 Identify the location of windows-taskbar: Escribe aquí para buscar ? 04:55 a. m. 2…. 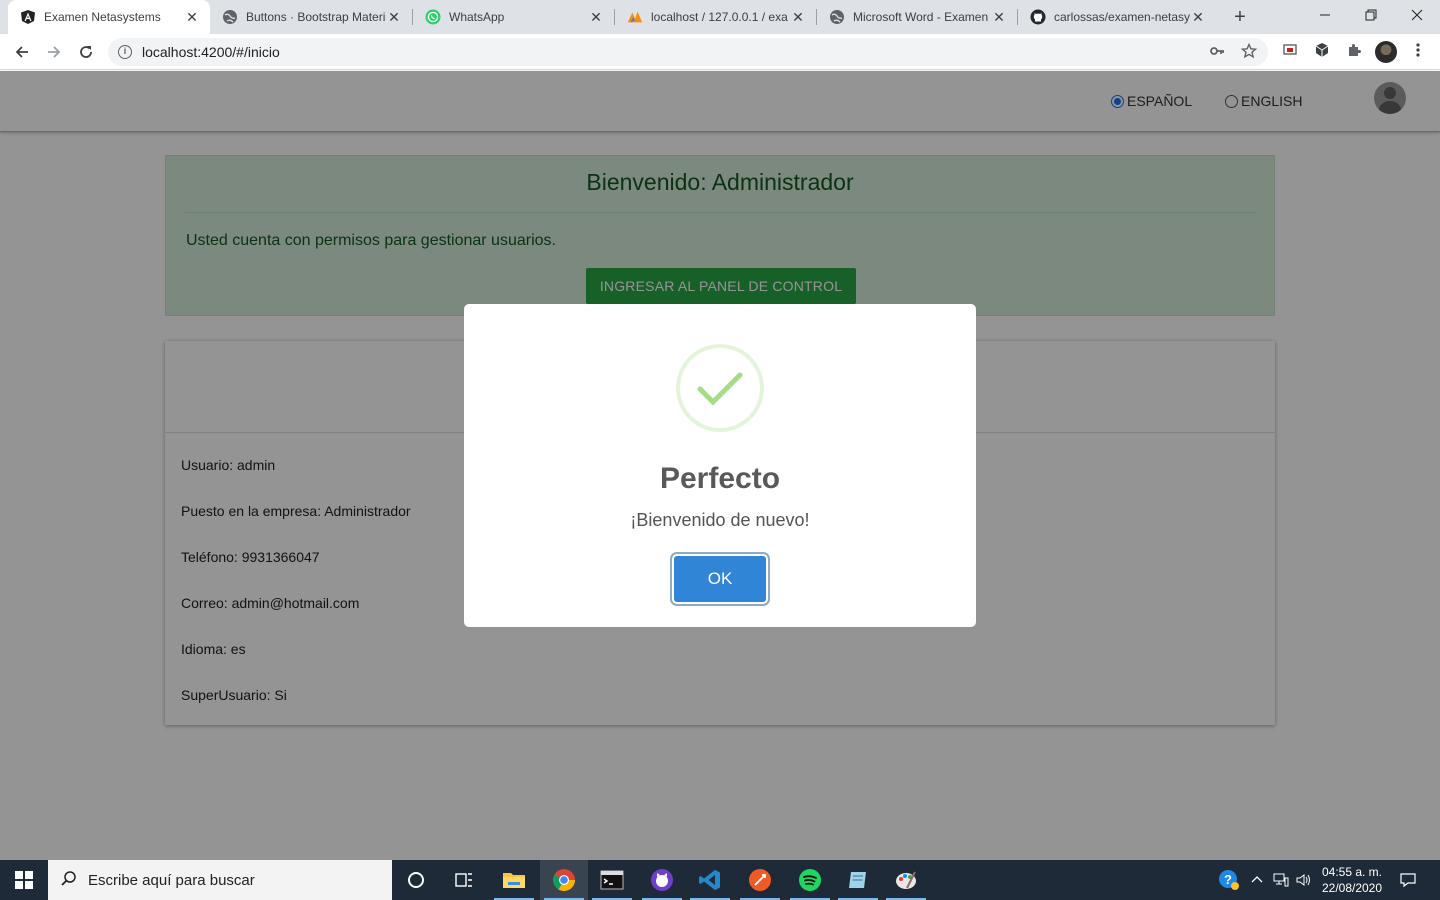
(720, 880).